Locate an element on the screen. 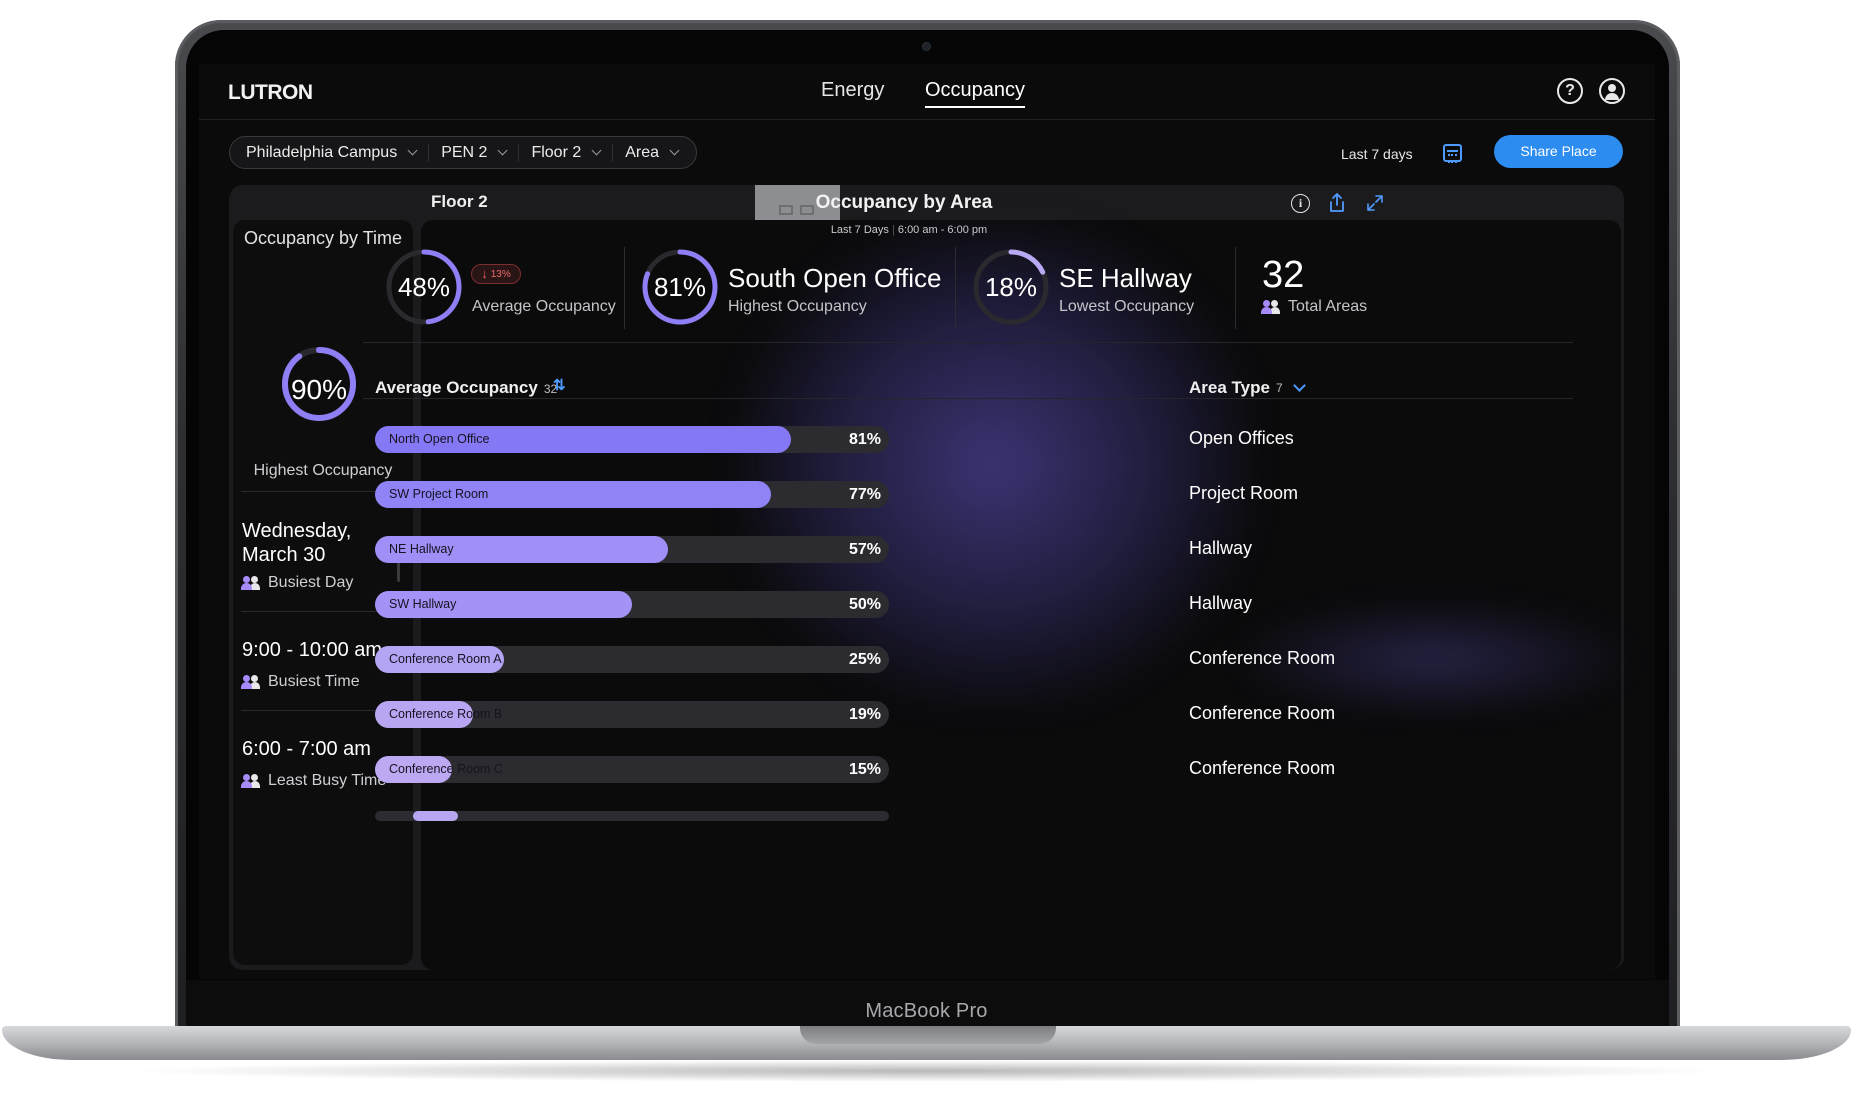  share-icon is located at coordinates (1337, 203).